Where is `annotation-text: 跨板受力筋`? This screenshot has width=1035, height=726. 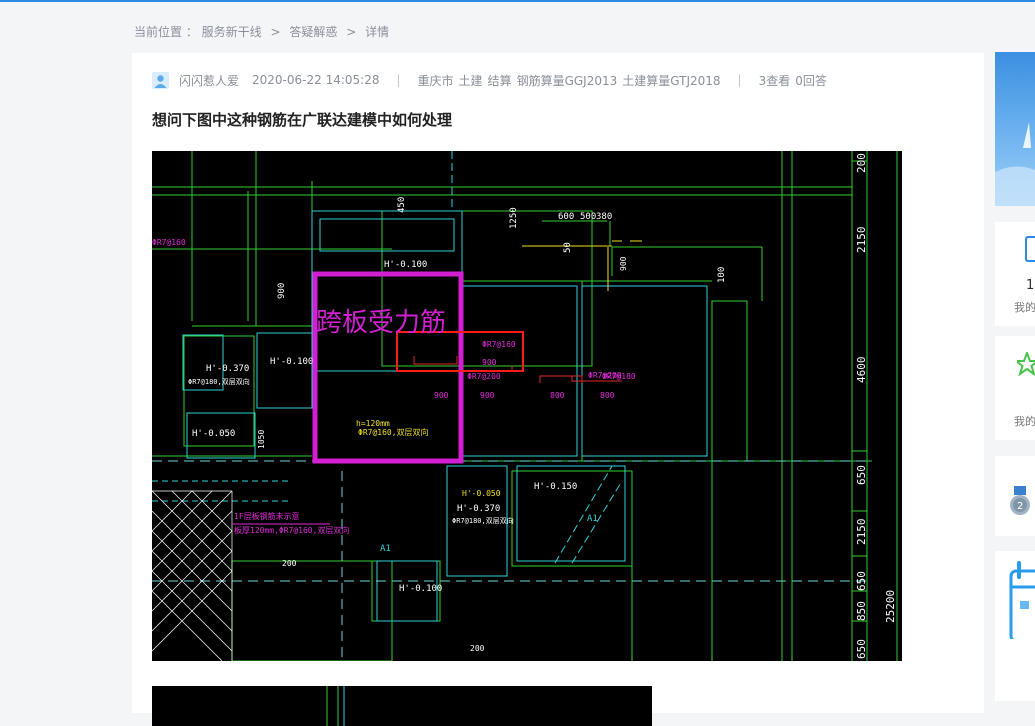 annotation-text: 跨板受力筋 is located at coordinates (381, 323).